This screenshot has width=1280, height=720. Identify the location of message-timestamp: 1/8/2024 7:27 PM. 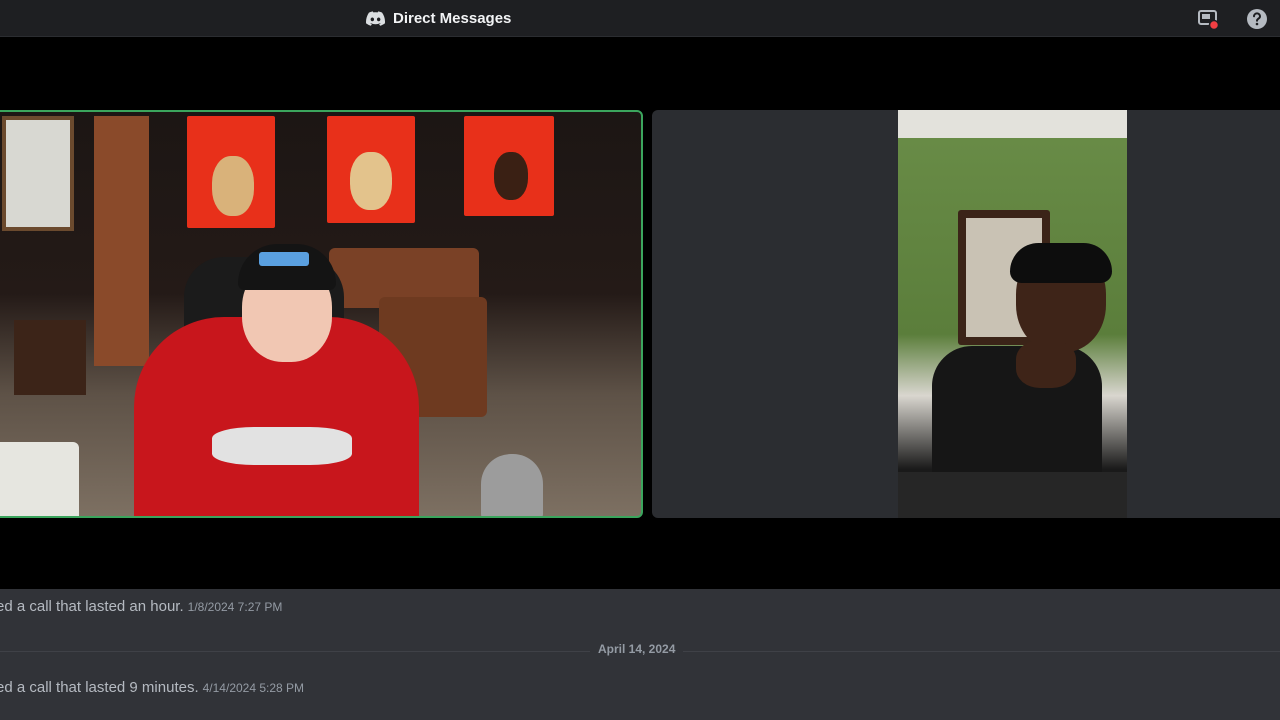
(235, 607).